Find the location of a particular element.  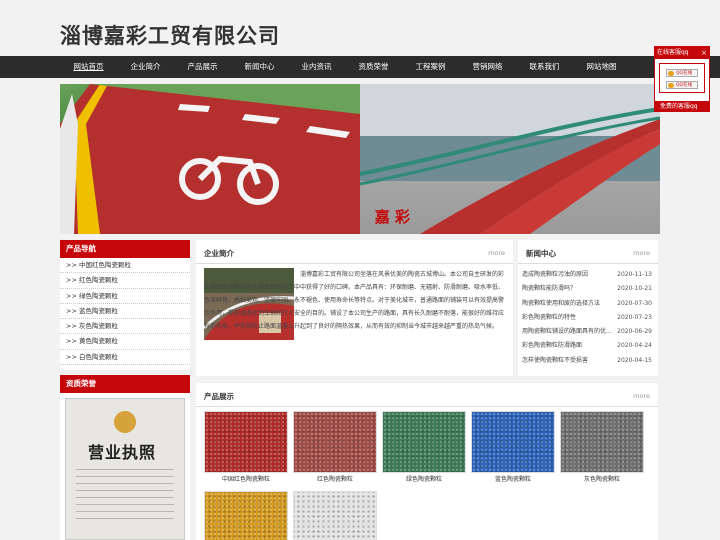

news-item: 用陶瓷颗粒铺设的路面具有的优... 2020-06-29 is located at coordinates (588, 332).